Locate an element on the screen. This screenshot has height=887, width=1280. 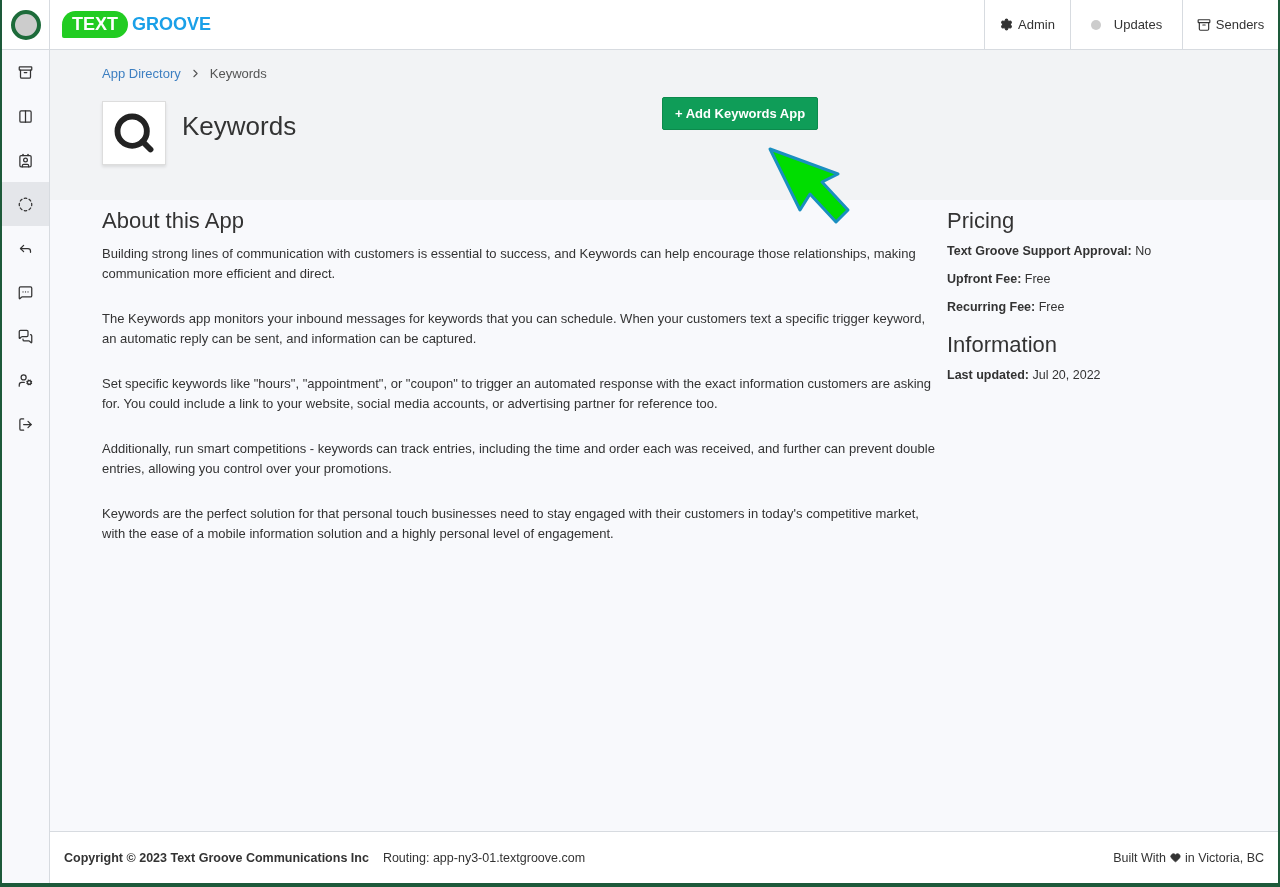
logout-icon is located at coordinates (25, 424).